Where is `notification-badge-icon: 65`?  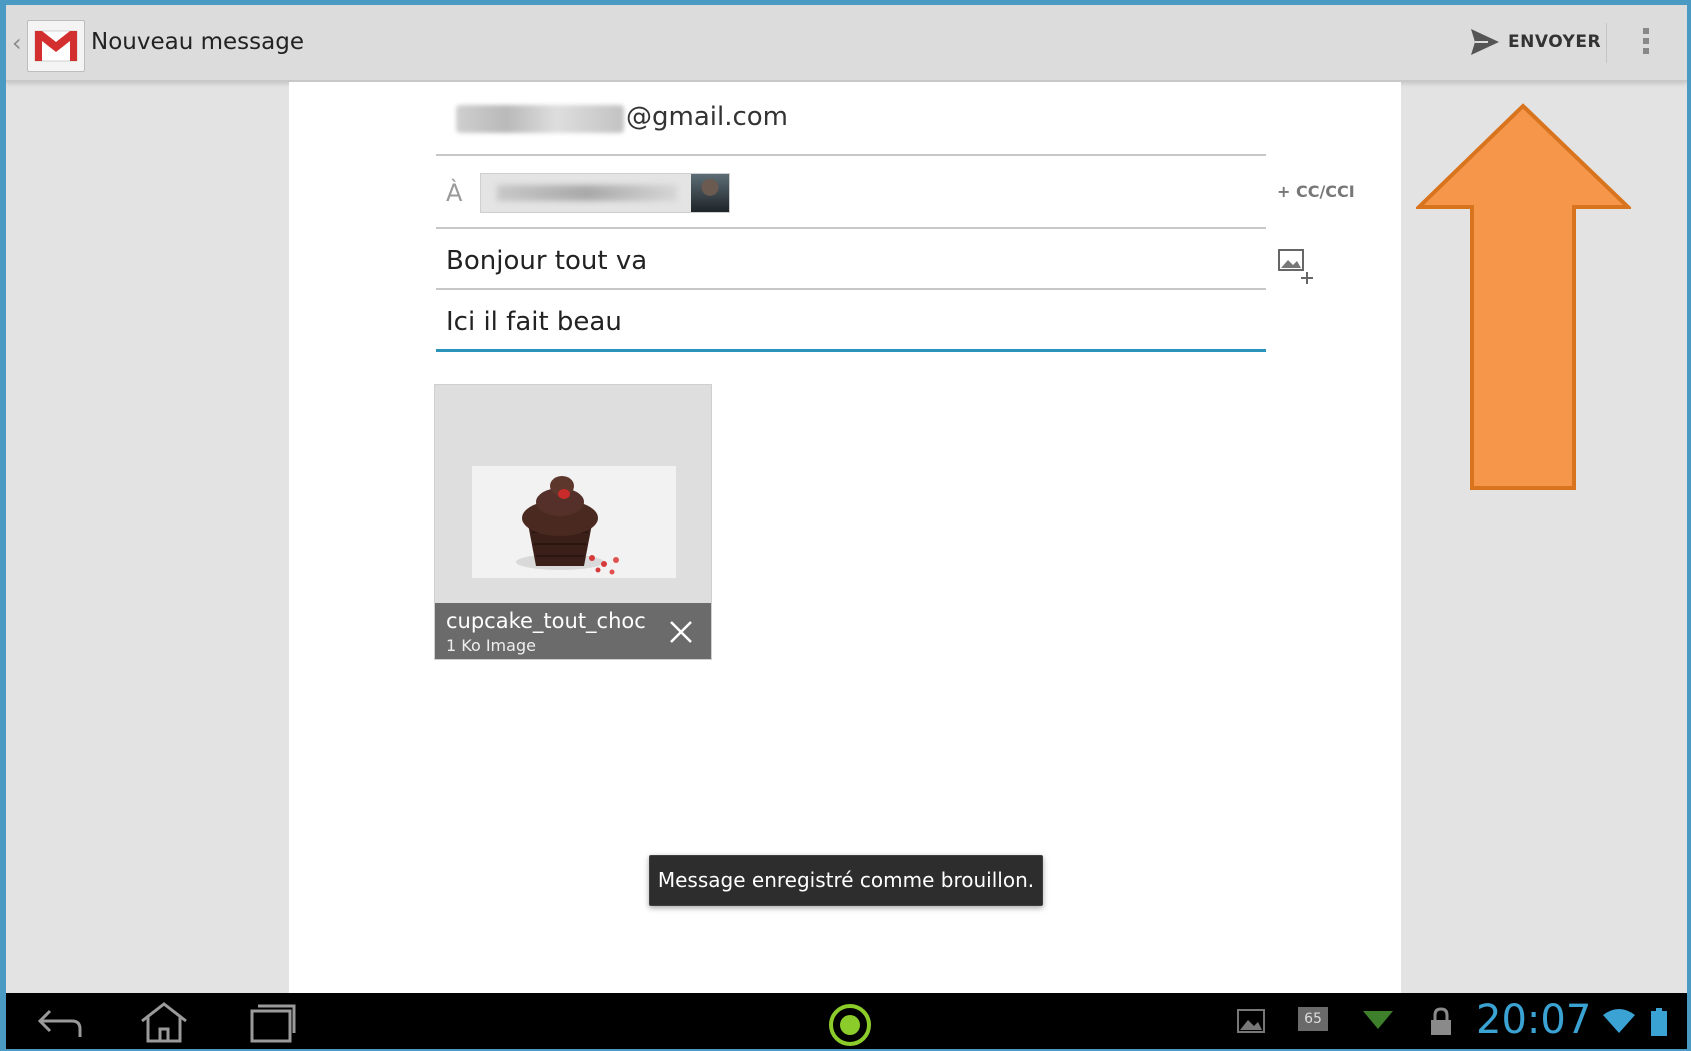
notification-badge-icon: 65 is located at coordinates (1313, 1019).